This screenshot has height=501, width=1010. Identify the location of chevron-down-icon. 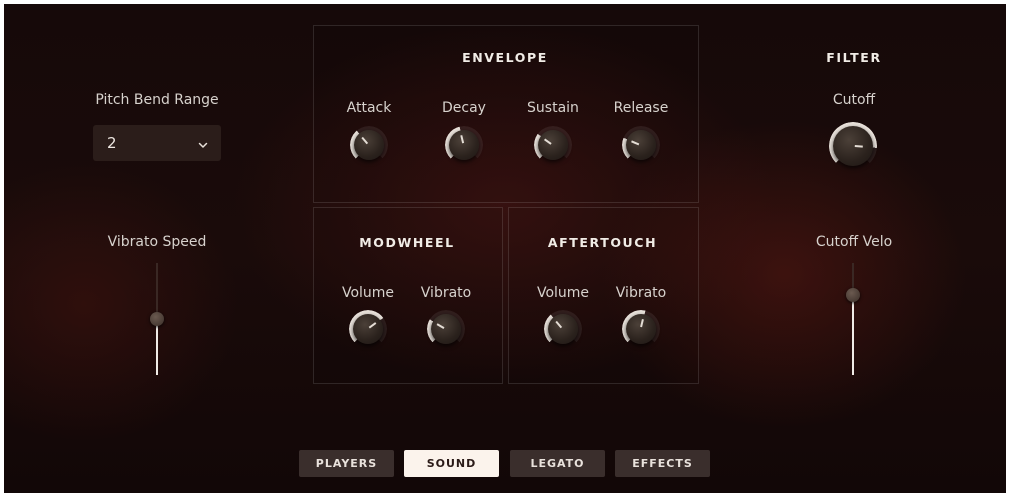
(203, 145).